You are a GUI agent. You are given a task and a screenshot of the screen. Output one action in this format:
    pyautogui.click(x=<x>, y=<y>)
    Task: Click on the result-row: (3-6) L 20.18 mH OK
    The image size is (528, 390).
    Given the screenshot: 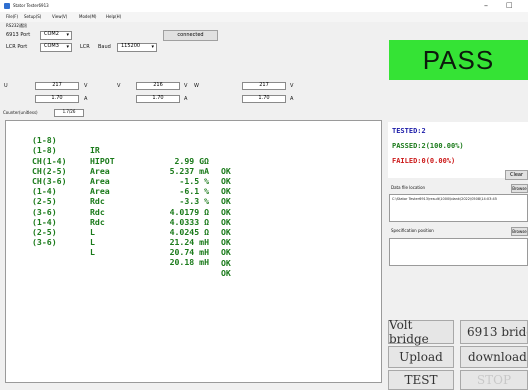 What is the action you would take?
    pyautogui.click(x=131, y=252)
    